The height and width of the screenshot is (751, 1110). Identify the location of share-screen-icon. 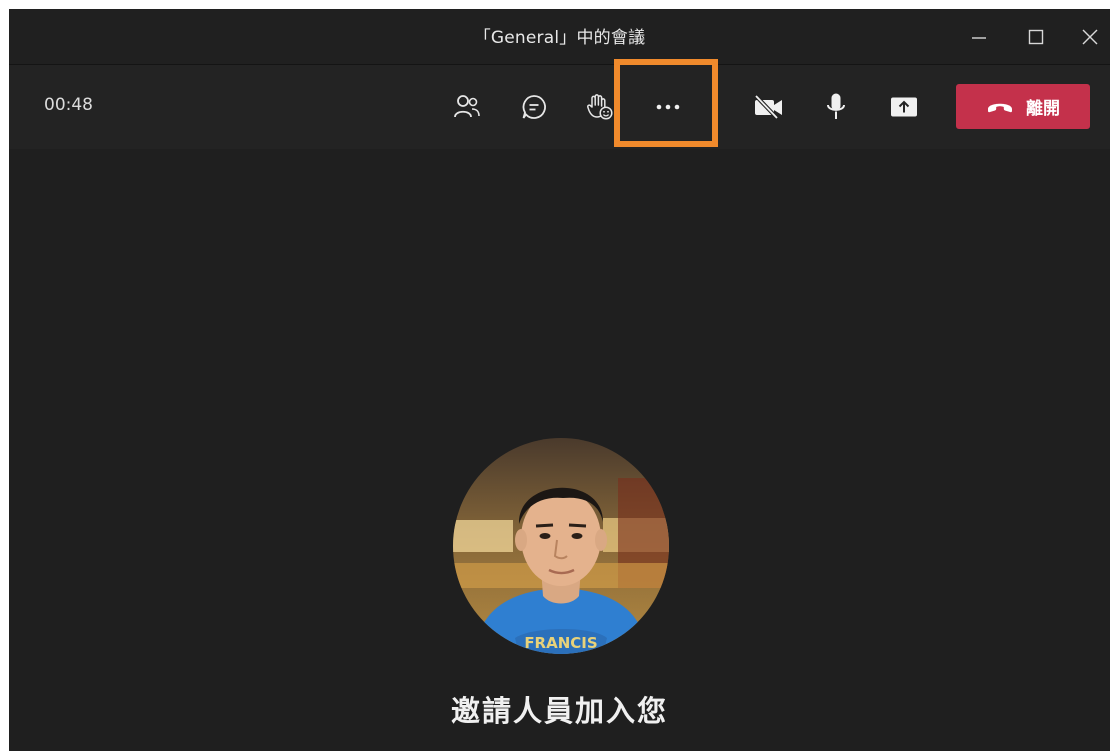
(904, 107).